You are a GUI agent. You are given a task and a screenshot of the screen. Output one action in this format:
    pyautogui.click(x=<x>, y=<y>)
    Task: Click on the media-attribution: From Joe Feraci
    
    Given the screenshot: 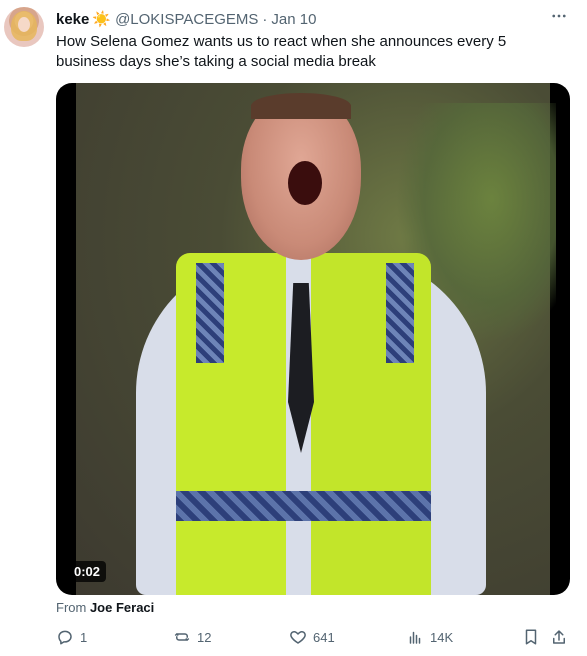 What is the action you would take?
    pyautogui.click(x=105, y=607)
    